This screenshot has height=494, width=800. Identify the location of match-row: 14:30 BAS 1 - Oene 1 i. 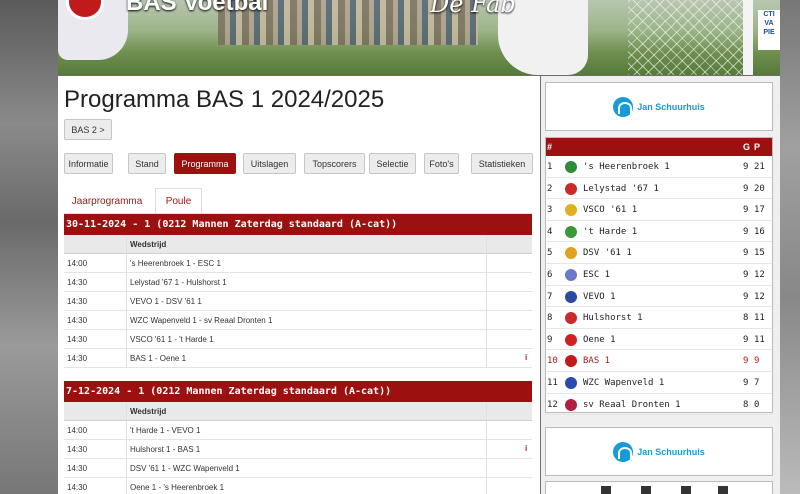
(298, 358).